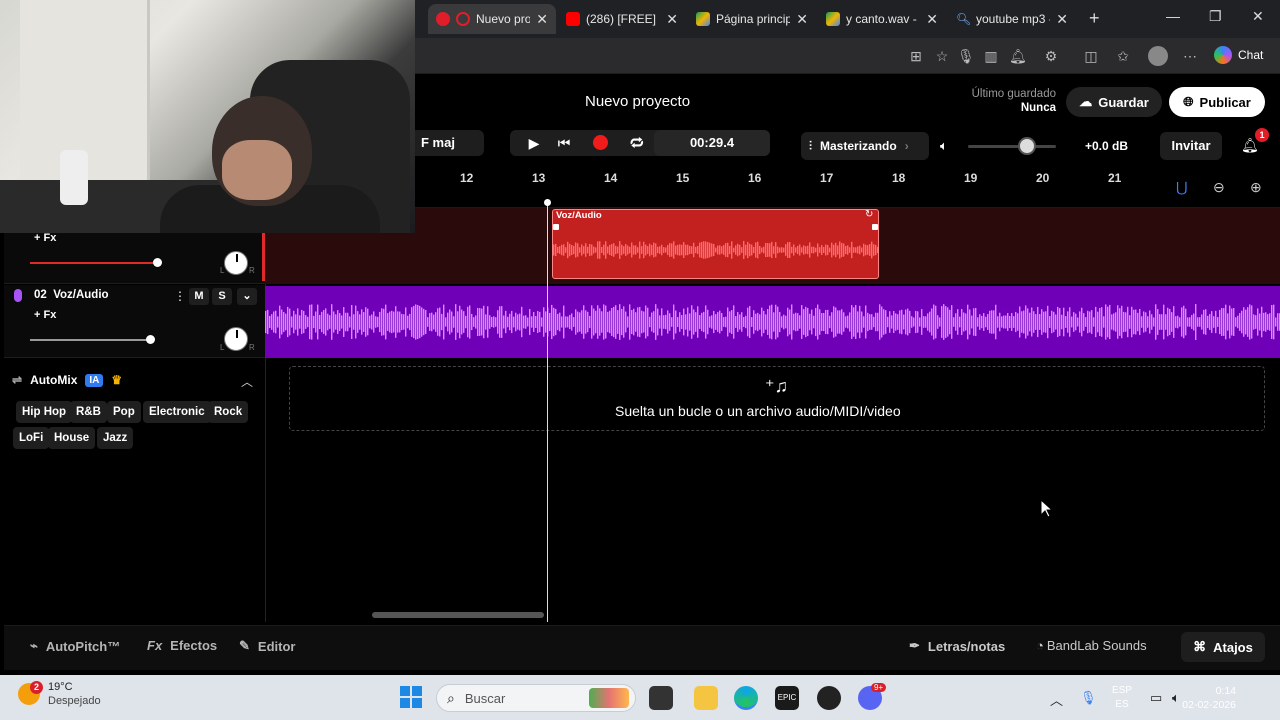  What do you see at coordinates (746, 698) in the screenshot?
I see `edge-icon` at bounding box center [746, 698].